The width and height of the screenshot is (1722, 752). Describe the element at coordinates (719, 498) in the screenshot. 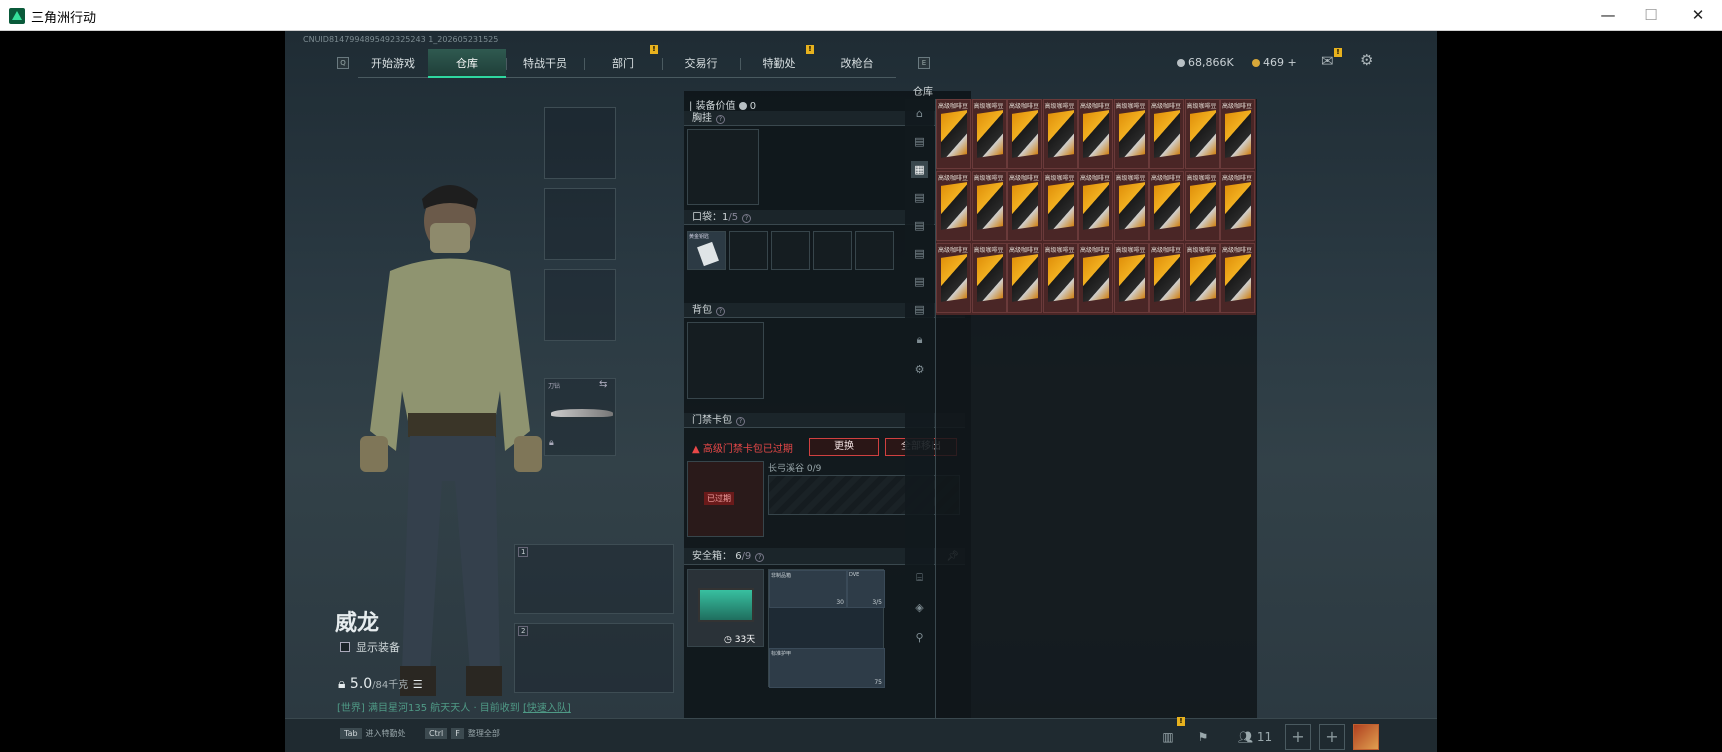

I see `expired-tag: 已过期` at that location.